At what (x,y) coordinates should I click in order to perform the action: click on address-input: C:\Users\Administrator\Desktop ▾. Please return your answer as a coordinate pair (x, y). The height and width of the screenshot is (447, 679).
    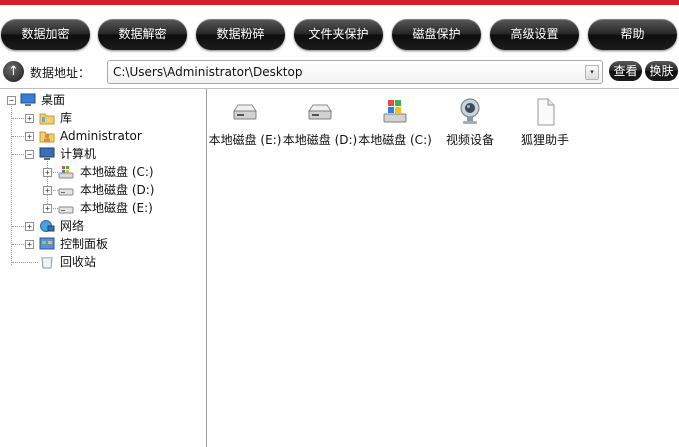
    Looking at the image, I should click on (355, 72).